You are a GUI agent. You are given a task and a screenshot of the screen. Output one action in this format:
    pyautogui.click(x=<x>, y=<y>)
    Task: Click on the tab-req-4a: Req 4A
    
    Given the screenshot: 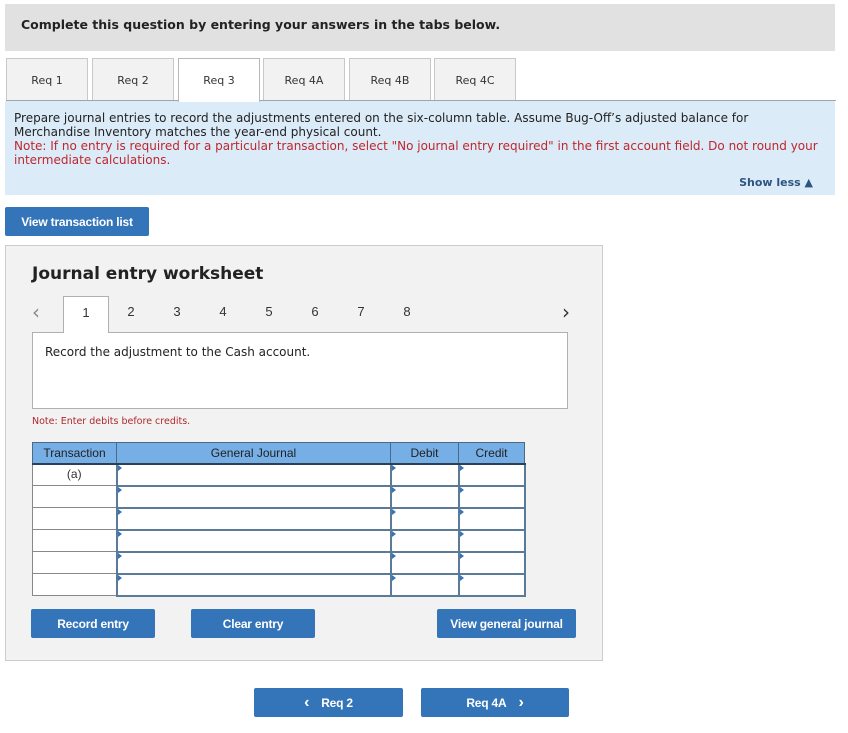 What is the action you would take?
    pyautogui.click(x=304, y=79)
    